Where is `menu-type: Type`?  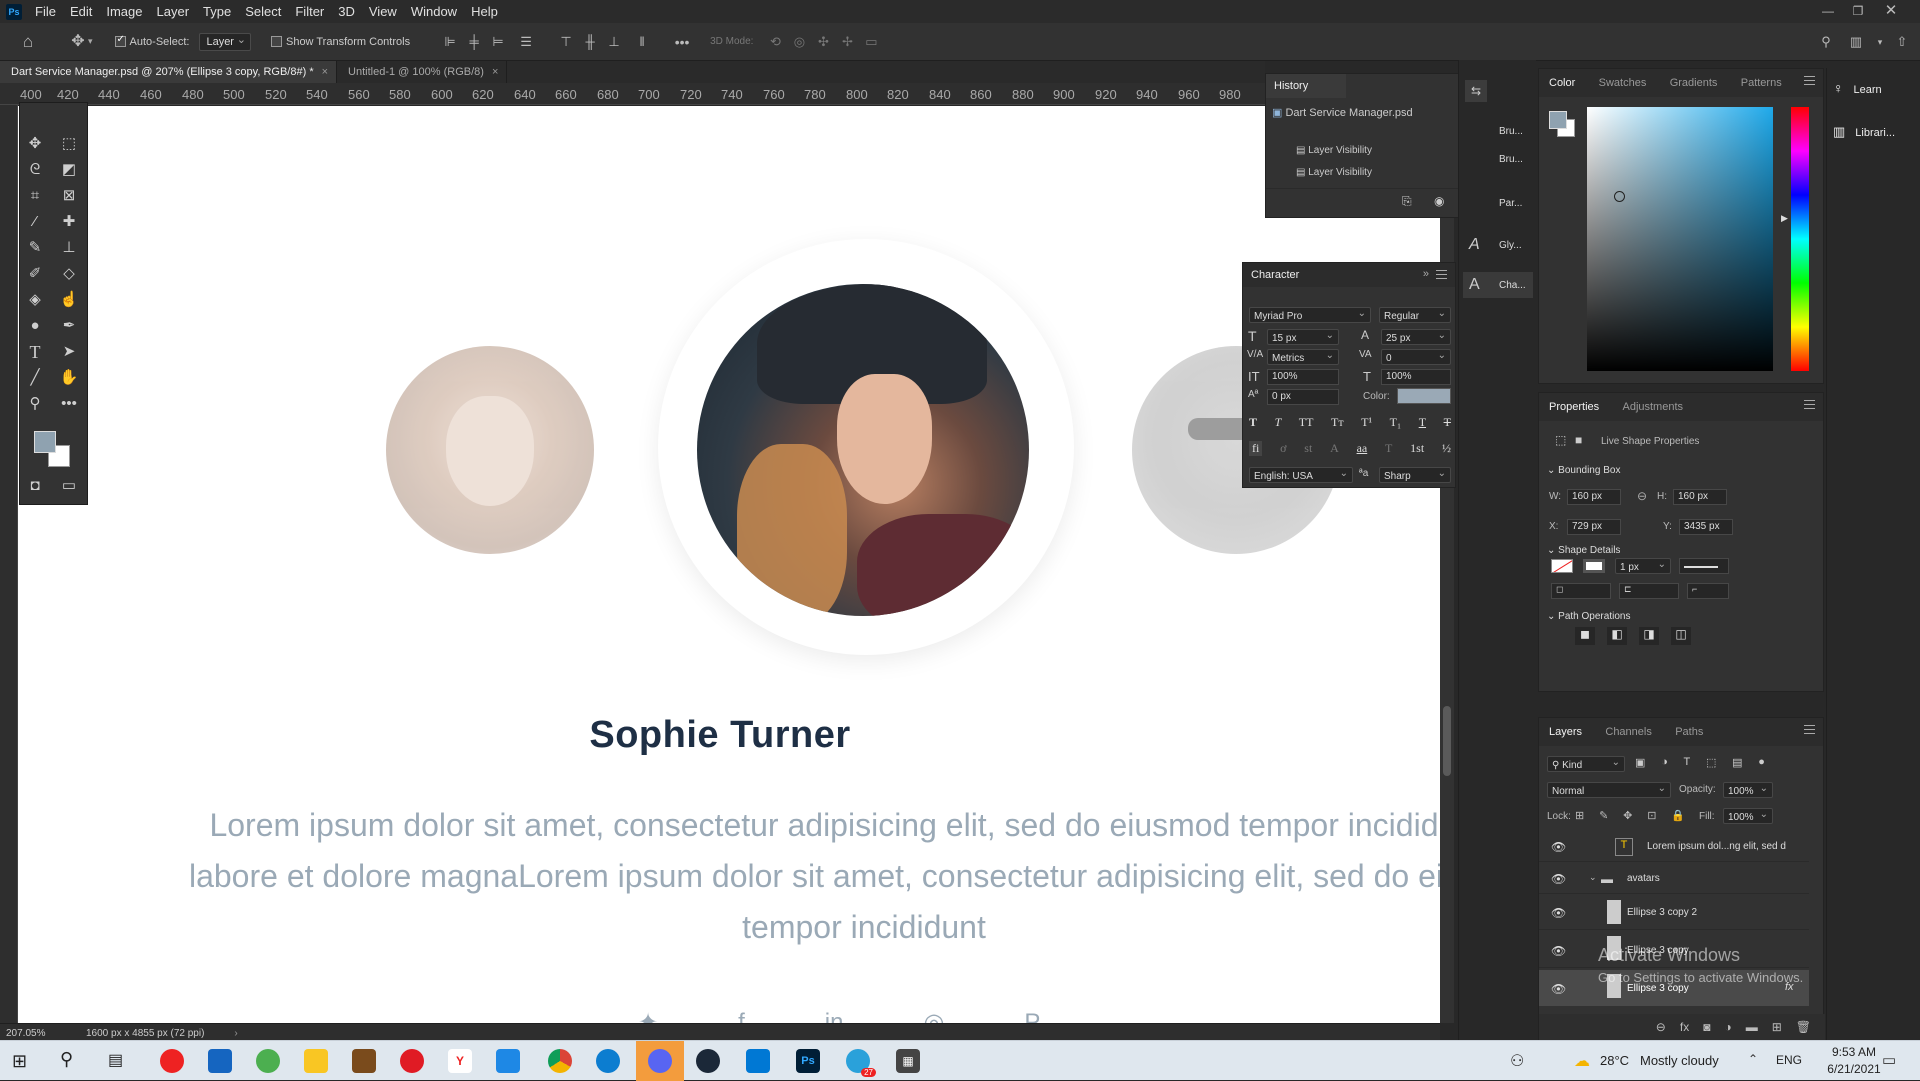 menu-type: Type is located at coordinates (217, 11).